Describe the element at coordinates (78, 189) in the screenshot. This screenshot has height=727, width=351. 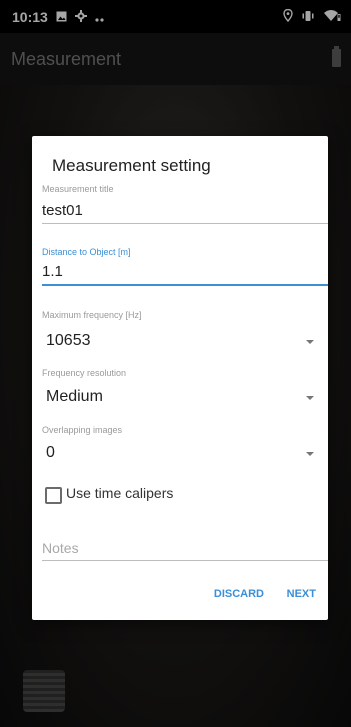
I see `measurement-title-label: Measurement title` at that location.